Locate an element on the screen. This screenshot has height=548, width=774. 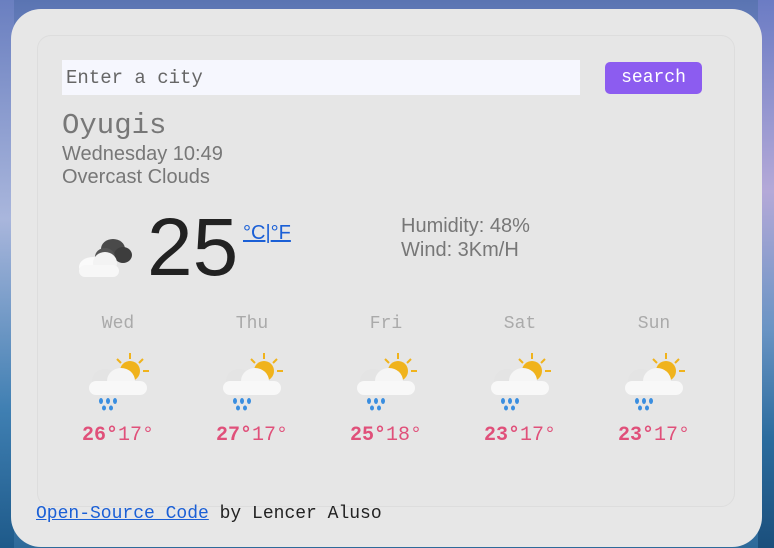
city-name: Oyugis is located at coordinates (114, 125).